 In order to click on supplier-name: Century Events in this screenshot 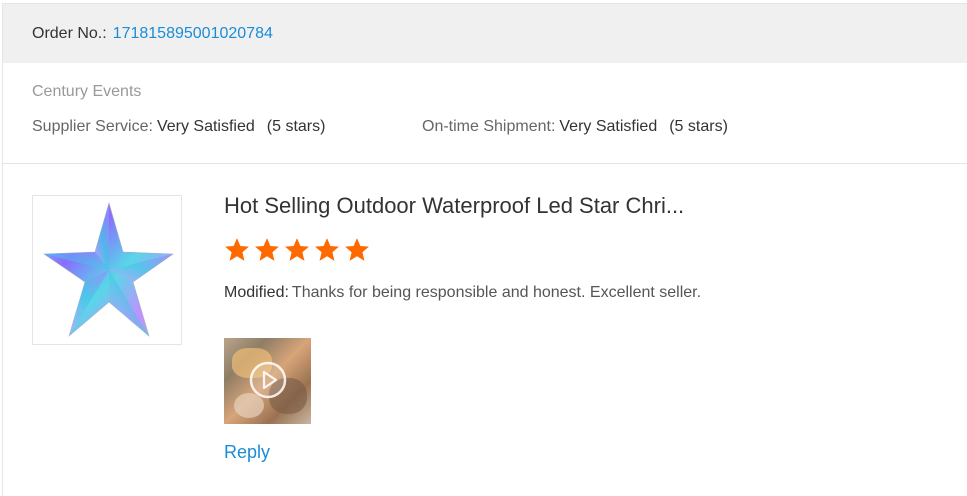, I will do `click(87, 91)`.